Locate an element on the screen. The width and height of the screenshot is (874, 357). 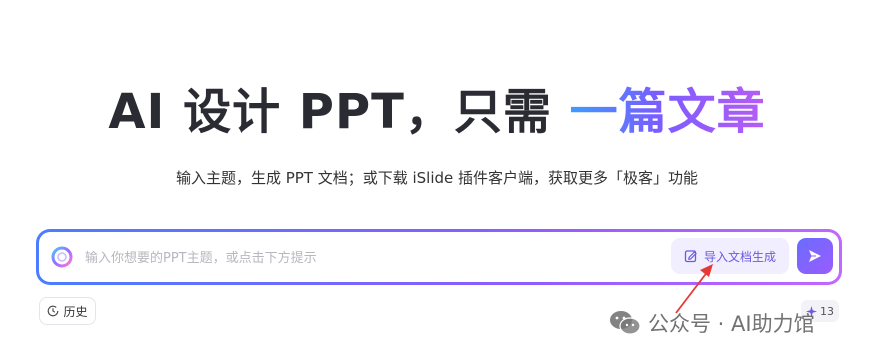
watermark: 公众号 · AI助力馆 is located at coordinates (711, 323).